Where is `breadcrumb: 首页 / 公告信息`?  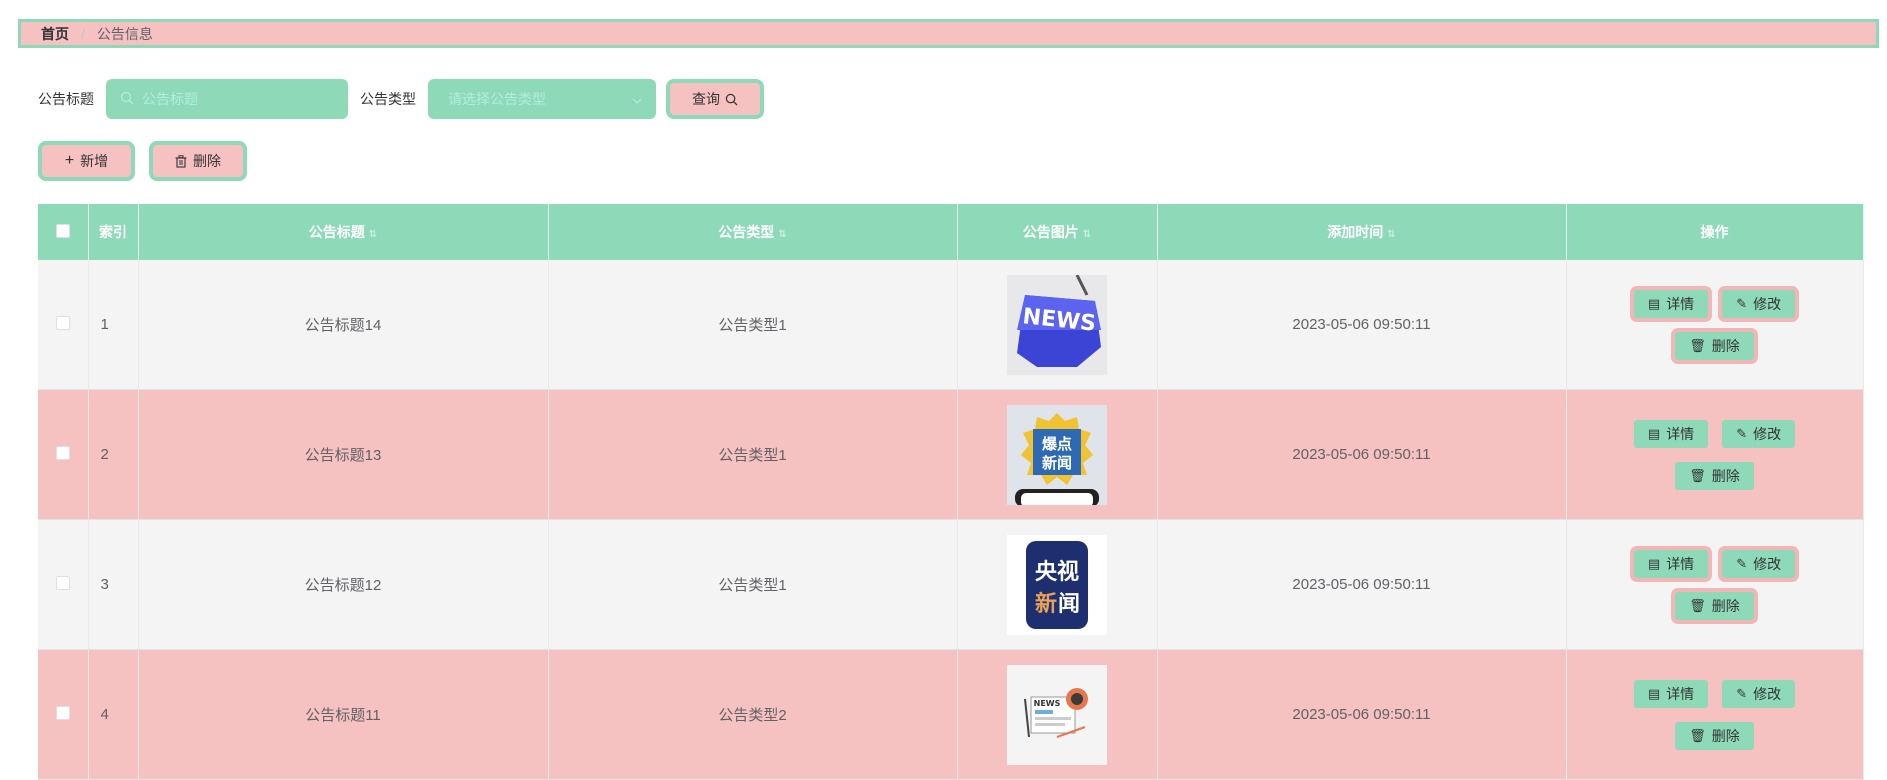 breadcrumb: 首页 / 公告信息 is located at coordinates (948, 33).